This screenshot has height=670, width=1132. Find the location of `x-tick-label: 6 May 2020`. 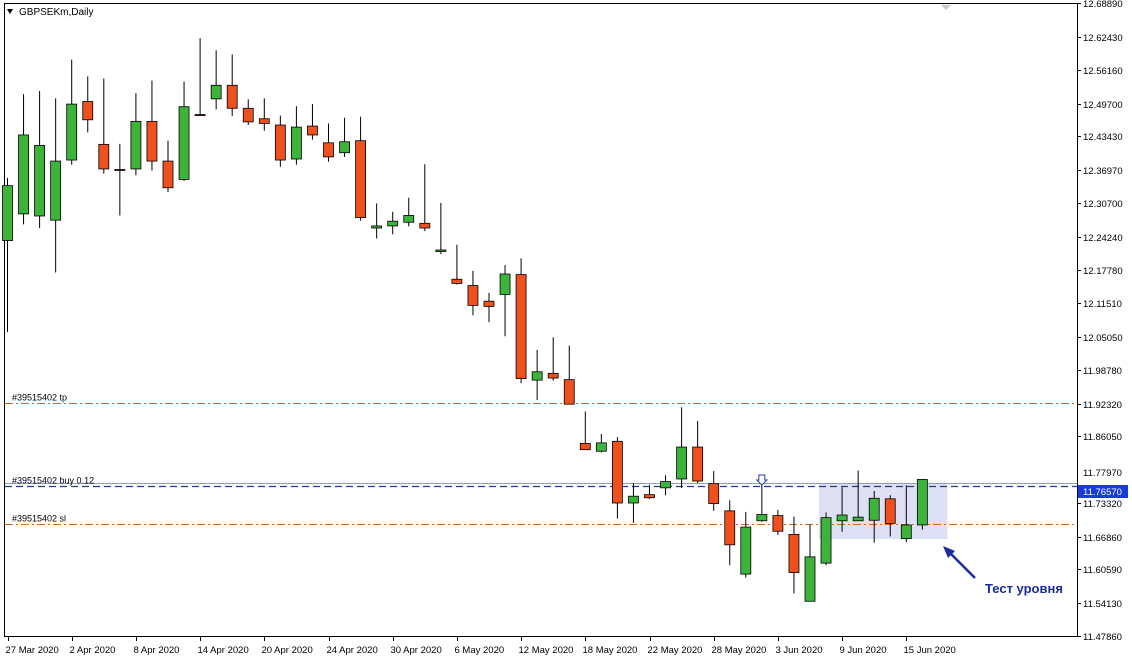

x-tick-label: 6 May 2020 is located at coordinates (480, 650).